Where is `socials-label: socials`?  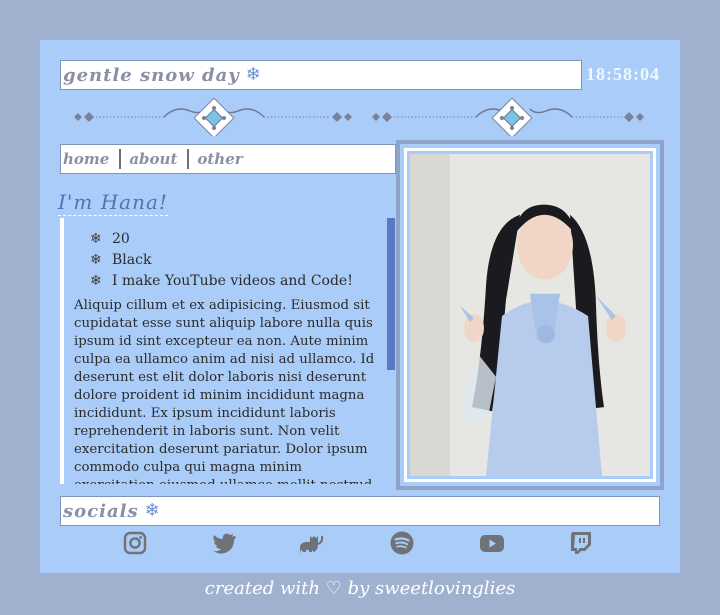 socials-label: socials is located at coordinates (101, 511).